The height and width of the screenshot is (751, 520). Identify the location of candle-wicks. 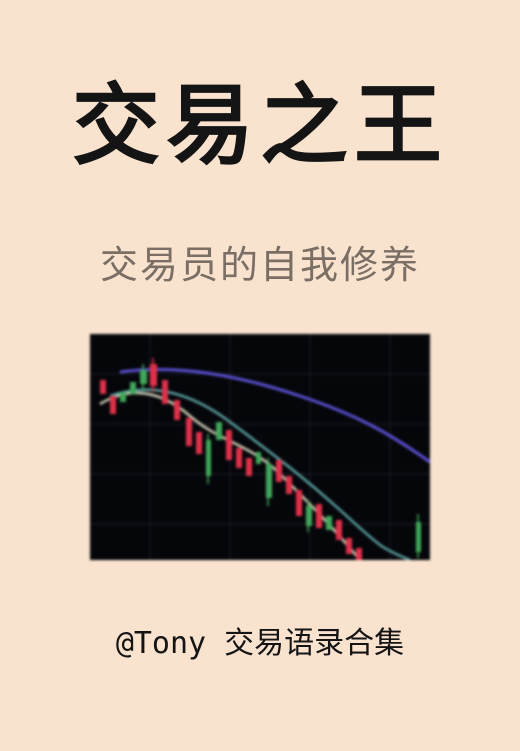
(280, 458).